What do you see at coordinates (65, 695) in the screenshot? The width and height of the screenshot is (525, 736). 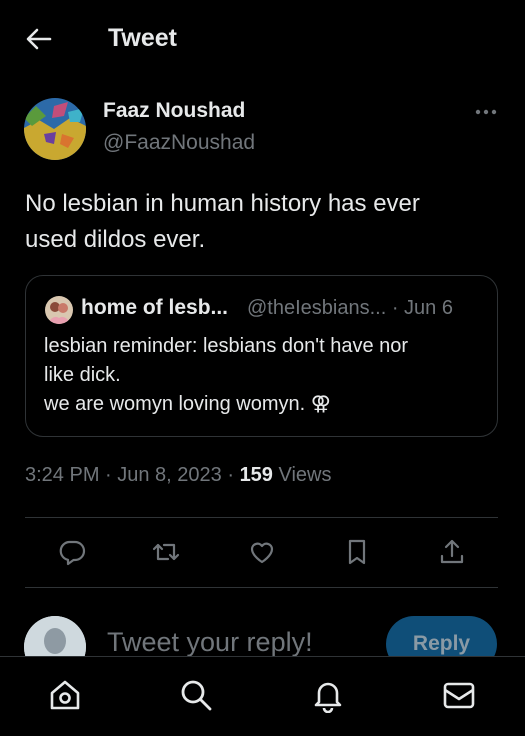 I see `home-icon` at bounding box center [65, 695].